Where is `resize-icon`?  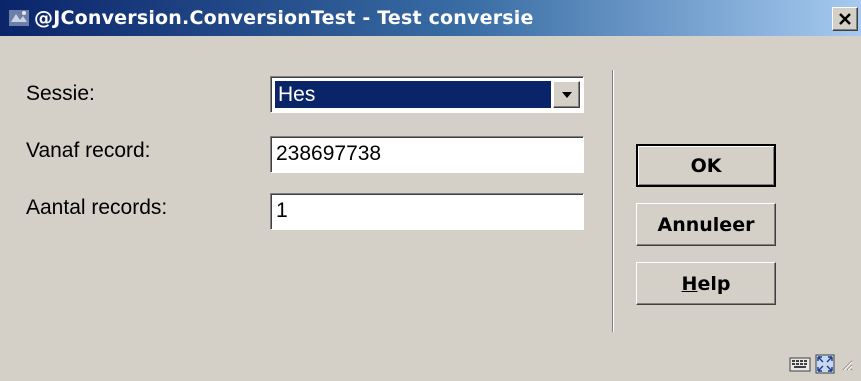 resize-icon is located at coordinates (825, 364).